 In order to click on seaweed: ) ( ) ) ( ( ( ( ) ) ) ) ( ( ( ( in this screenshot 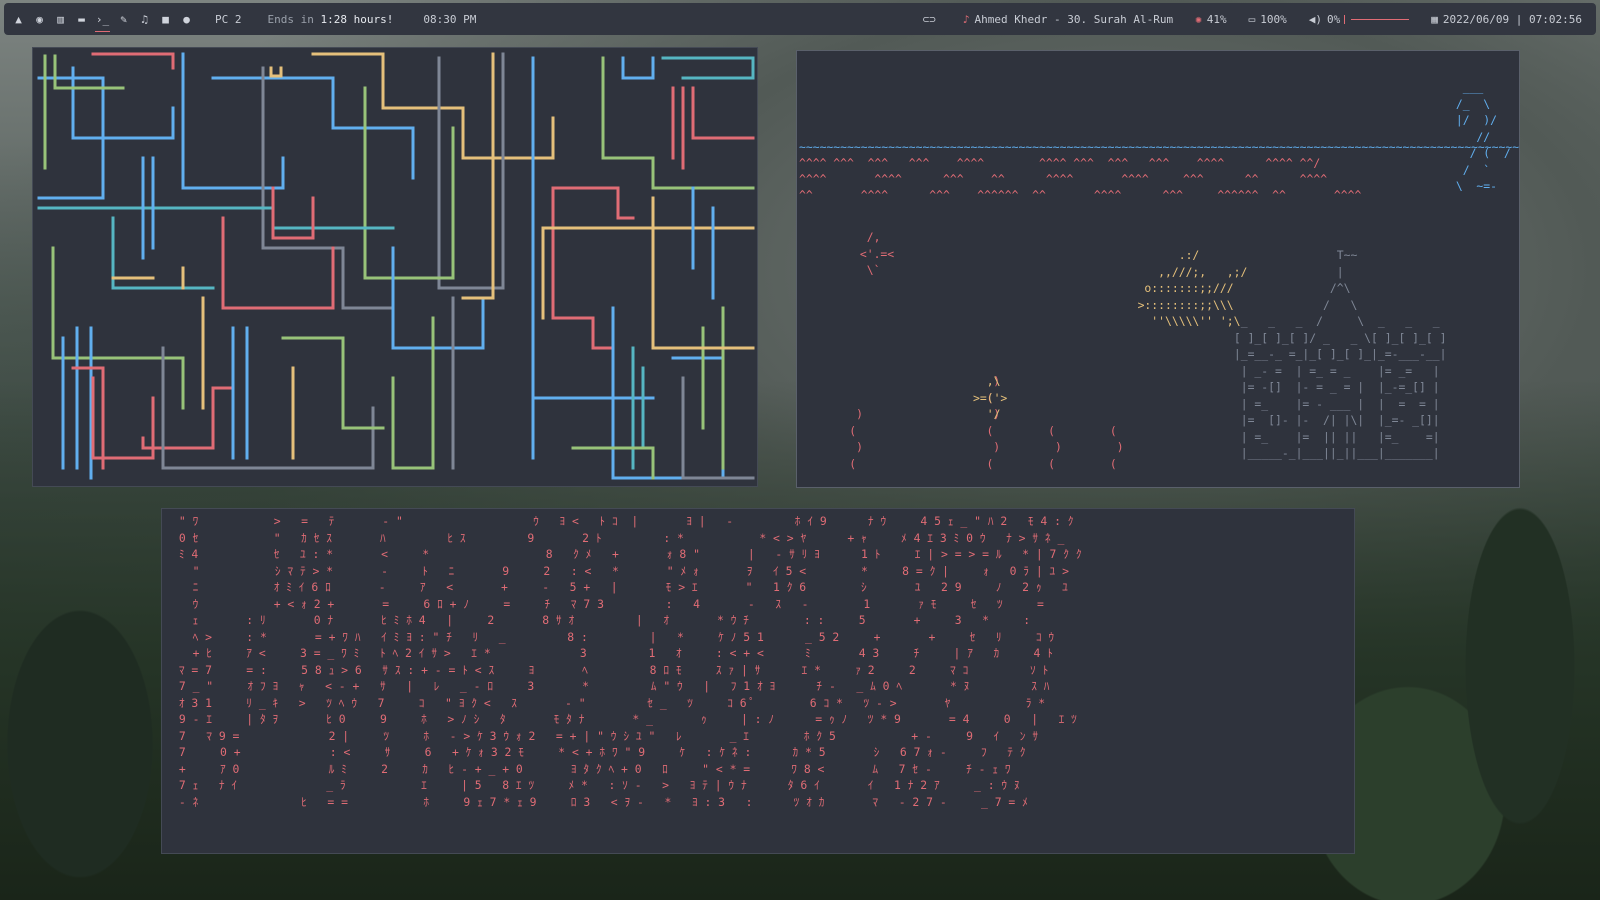, I will do `click(986, 422)`.